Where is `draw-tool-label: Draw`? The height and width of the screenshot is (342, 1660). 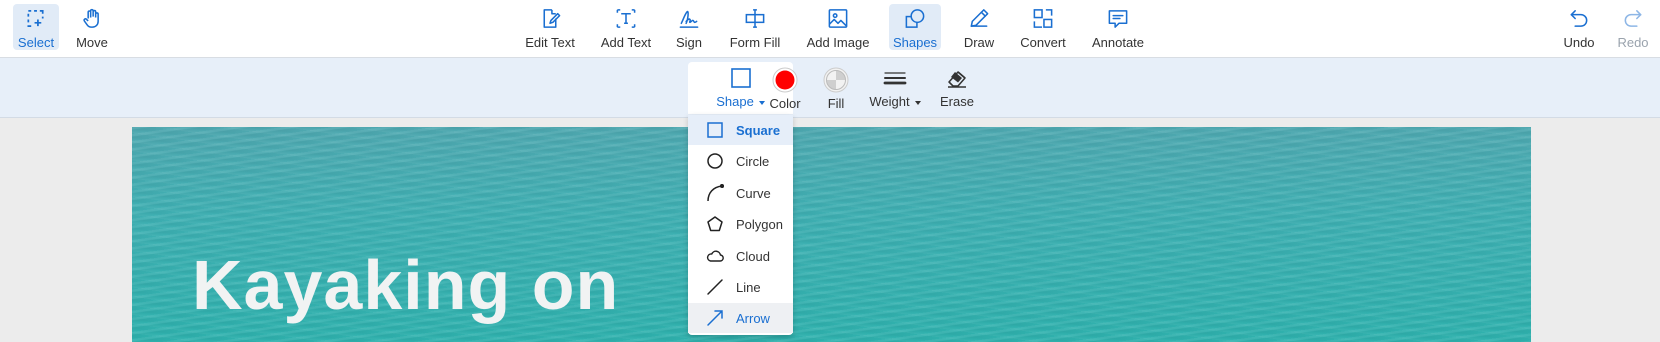 draw-tool-label: Draw is located at coordinates (979, 42).